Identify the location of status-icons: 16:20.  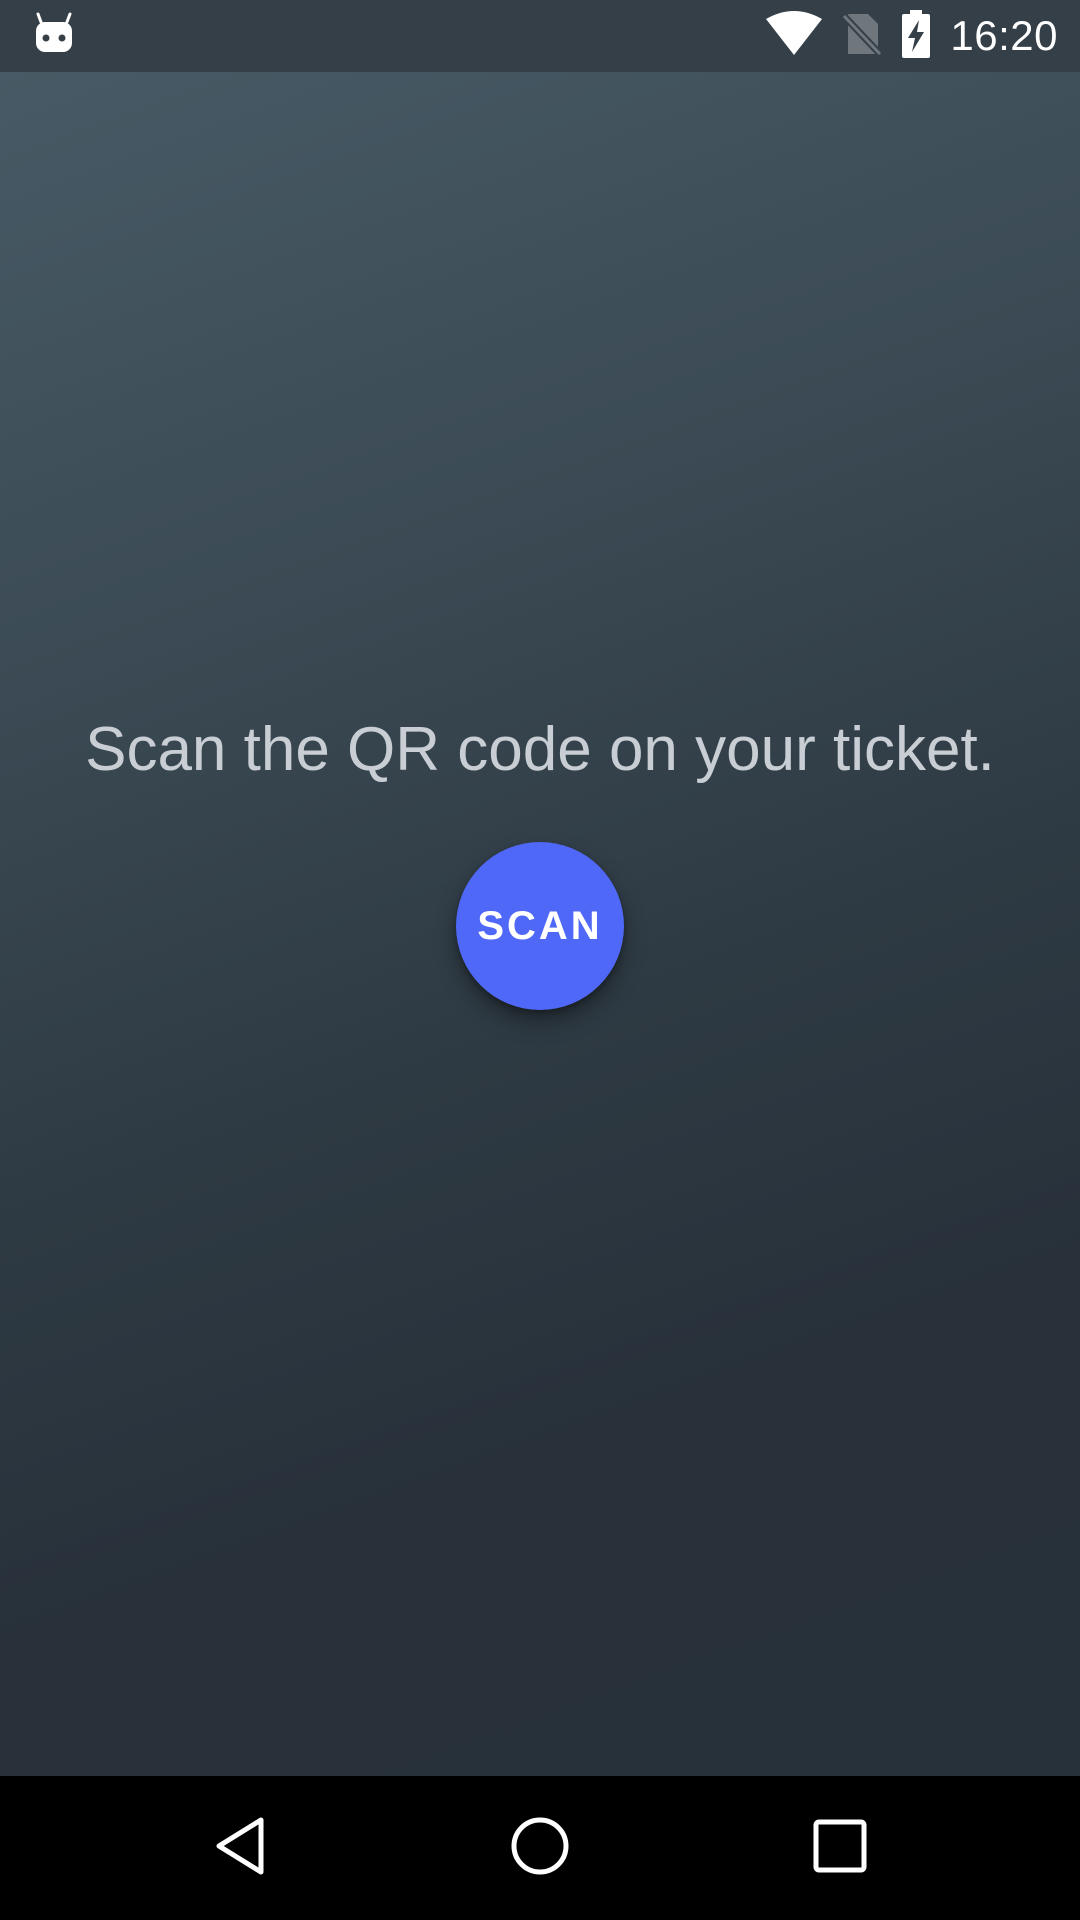
(911, 36).